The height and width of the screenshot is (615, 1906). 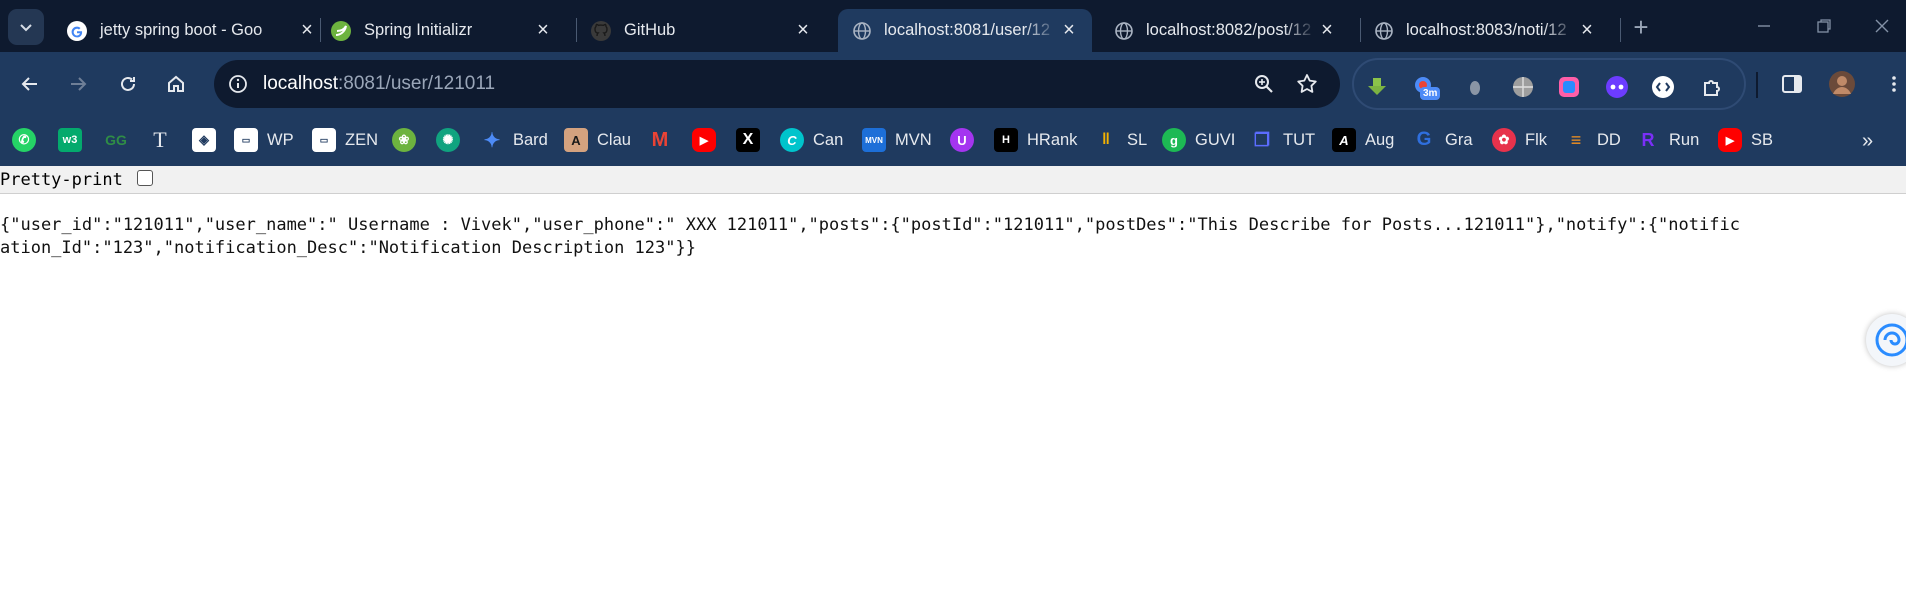 What do you see at coordinates (26, 27) in the screenshot?
I see `tab-search-button` at bounding box center [26, 27].